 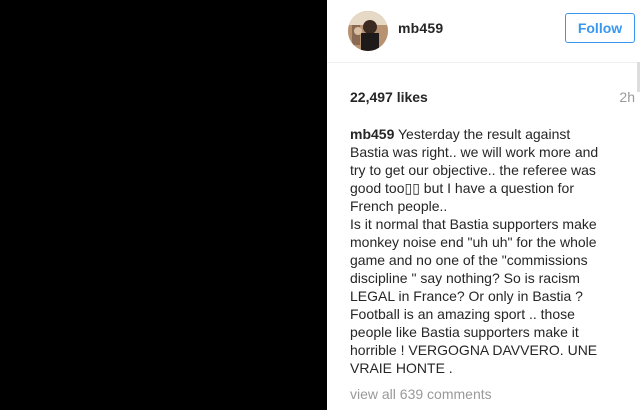 What do you see at coordinates (464, 332) in the screenshot?
I see `caption-line: people like Bastia supporters make it` at bounding box center [464, 332].